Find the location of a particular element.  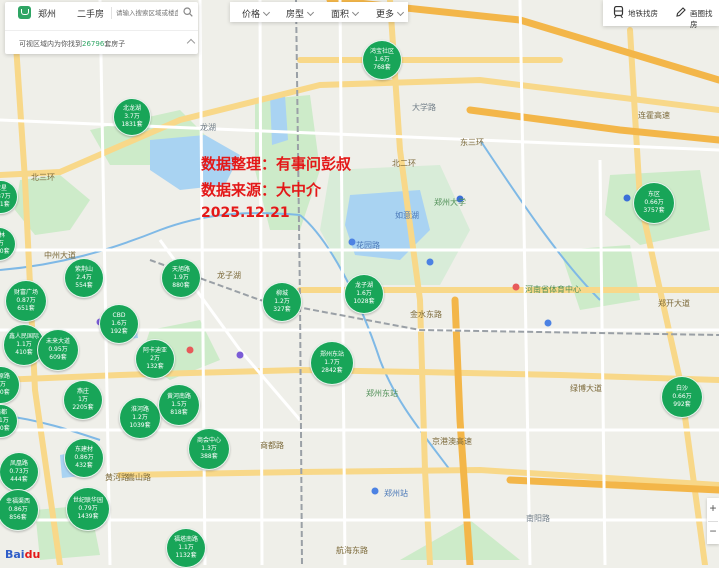

subway-icon is located at coordinates (618, 12).